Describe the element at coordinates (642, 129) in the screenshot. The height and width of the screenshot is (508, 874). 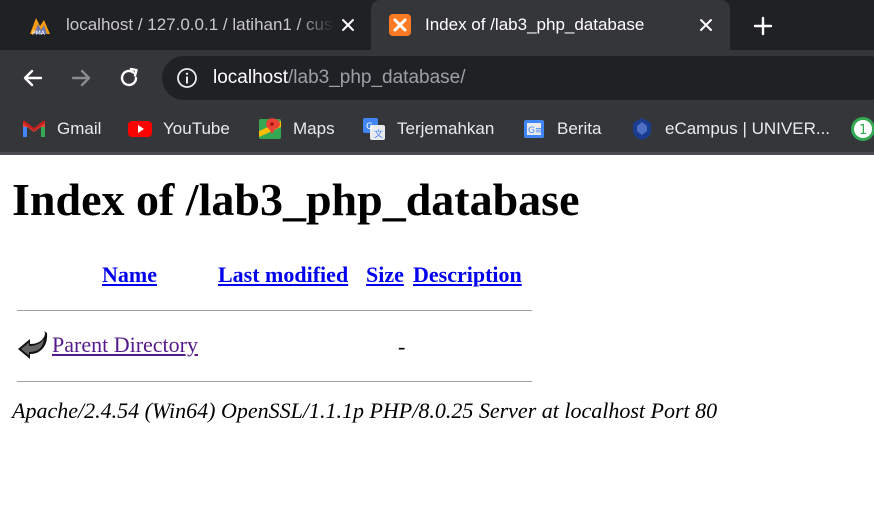
I see `ecampus-icon` at that location.